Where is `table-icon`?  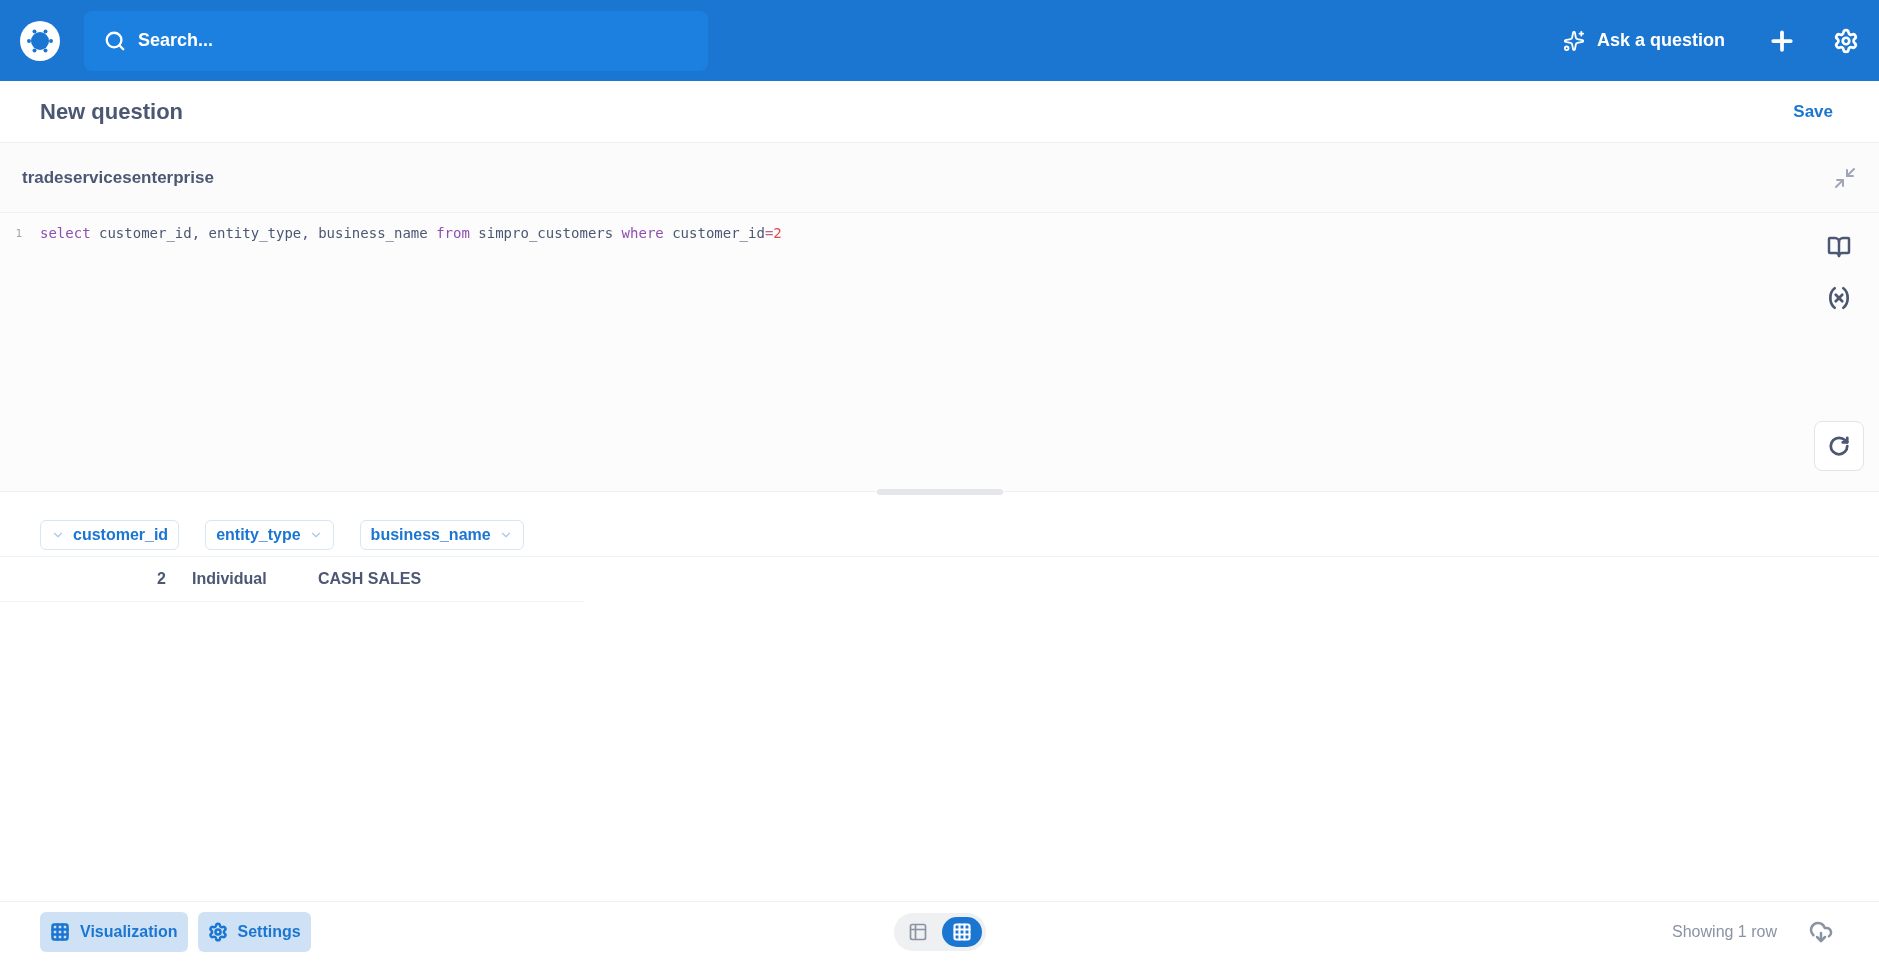 table-icon is located at coordinates (917, 932).